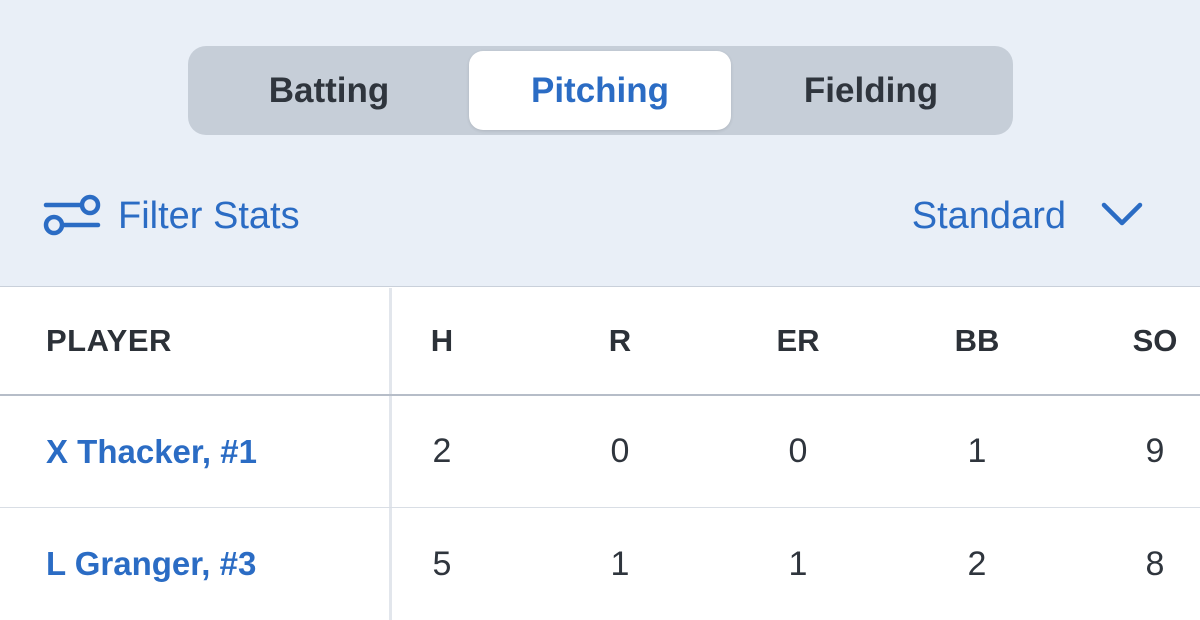 The image size is (1200, 620). What do you see at coordinates (798, 451) in the screenshot?
I see `stat-cell-er: 0` at bounding box center [798, 451].